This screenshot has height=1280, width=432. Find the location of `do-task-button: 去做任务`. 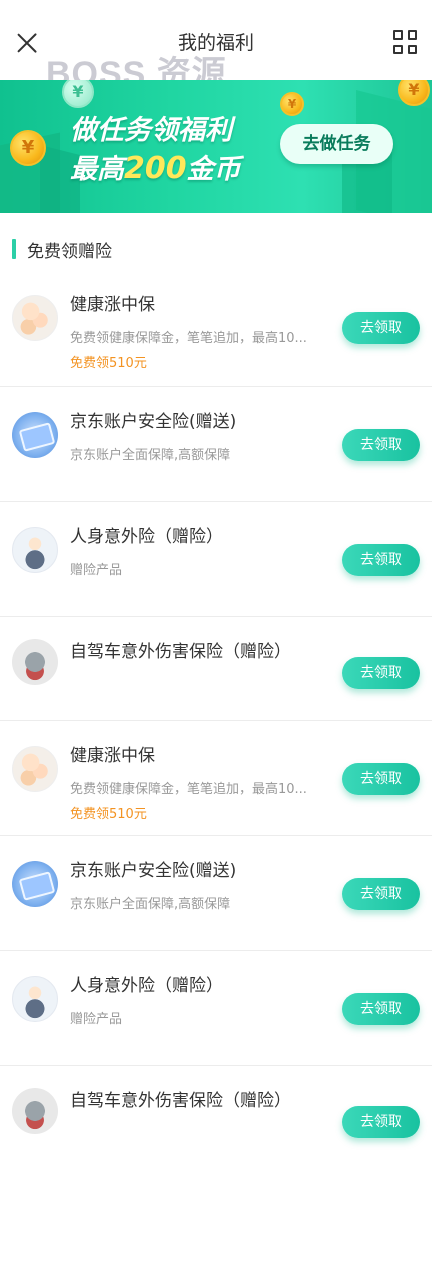

do-task-button: 去做任务 is located at coordinates (336, 144).